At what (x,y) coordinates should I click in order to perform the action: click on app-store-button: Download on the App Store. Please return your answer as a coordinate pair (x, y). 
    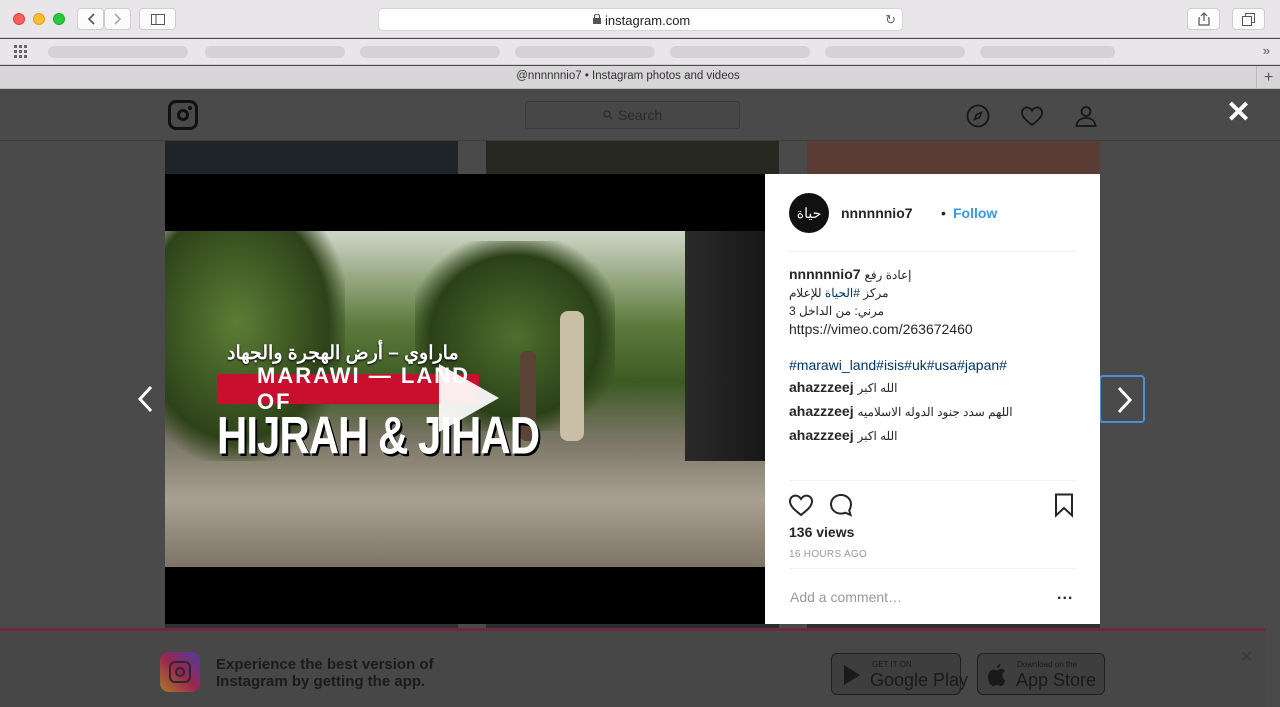
    Looking at the image, I should click on (1041, 674).